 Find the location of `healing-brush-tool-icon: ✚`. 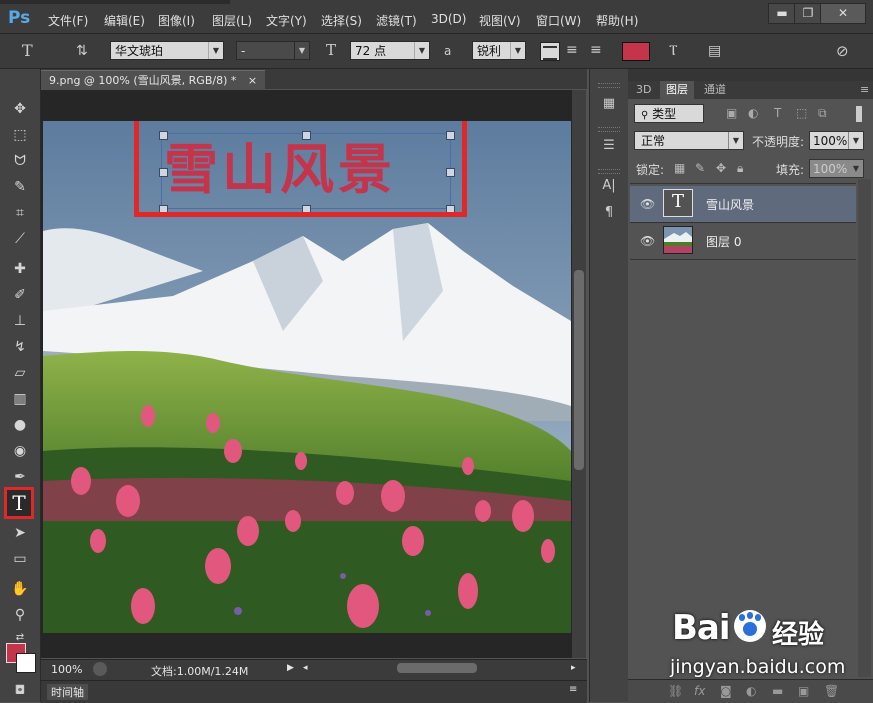

healing-brush-tool-icon: ✚ is located at coordinates (20, 269).